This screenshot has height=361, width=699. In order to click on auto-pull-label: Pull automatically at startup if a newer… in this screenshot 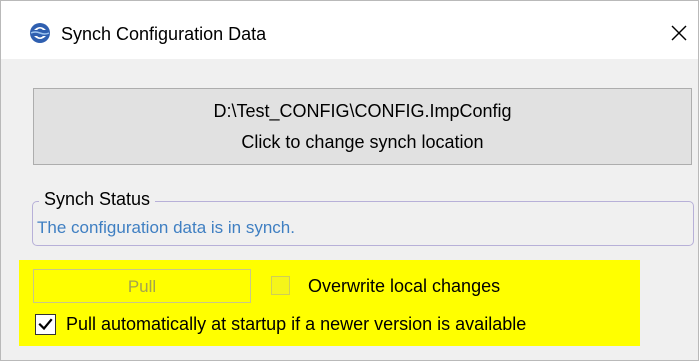, I will do `click(296, 324)`.